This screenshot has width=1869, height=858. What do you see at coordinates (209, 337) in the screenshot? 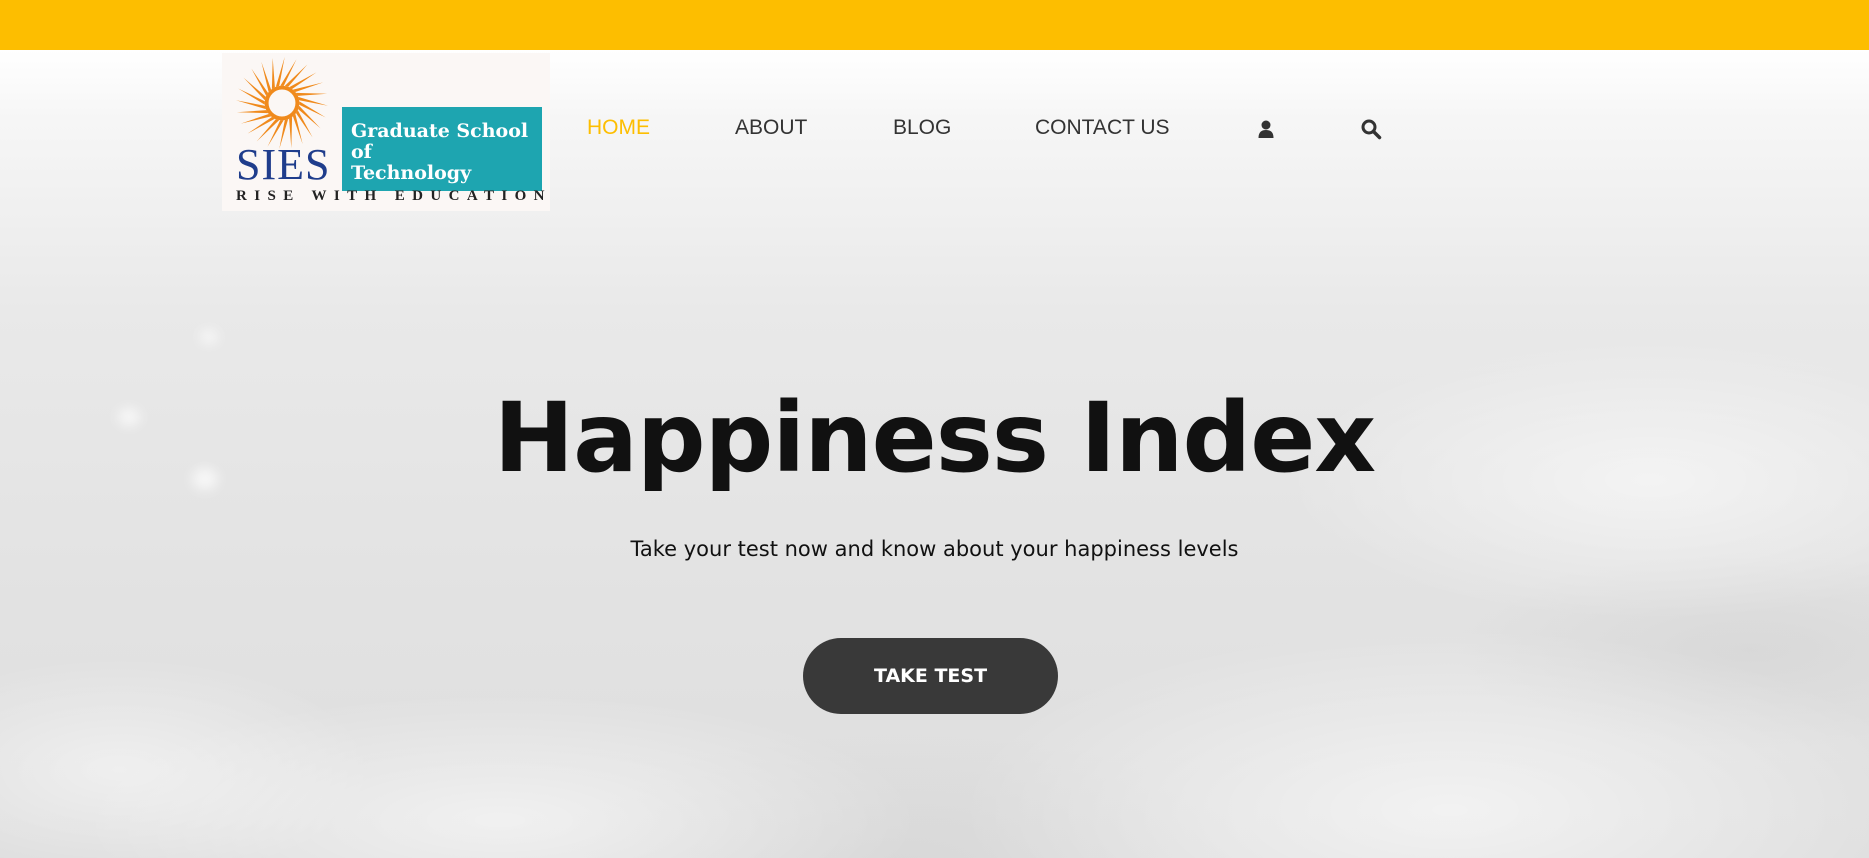
I see `light-glint` at bounding box center [209, 337].